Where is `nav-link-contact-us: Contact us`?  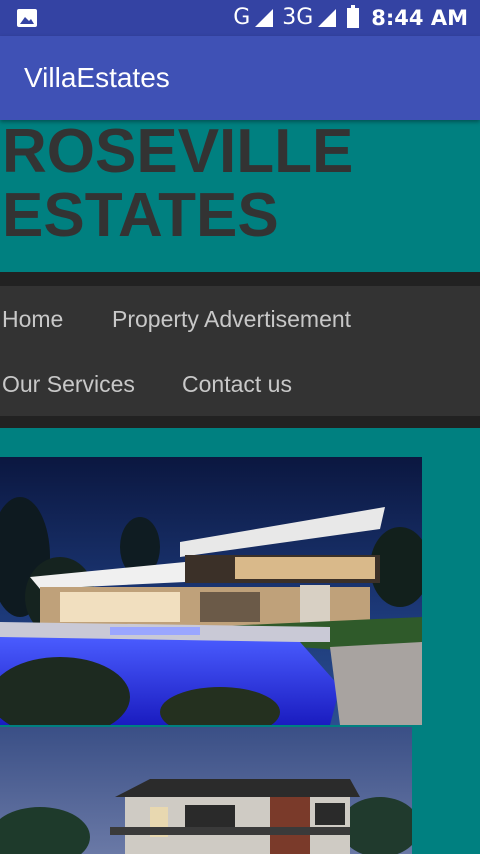
nav-link-contact-us: Contact us is located at coordinates (237, 384).